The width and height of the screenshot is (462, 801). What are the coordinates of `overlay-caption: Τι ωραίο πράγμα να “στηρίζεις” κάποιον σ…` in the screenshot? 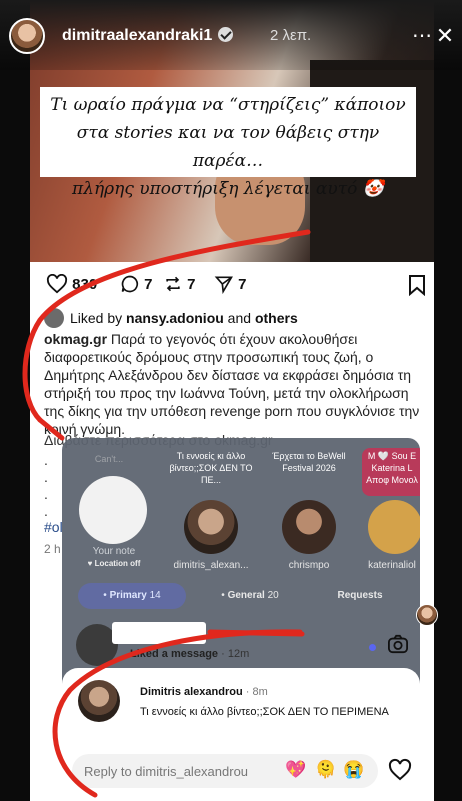 It's located at (228, 143).